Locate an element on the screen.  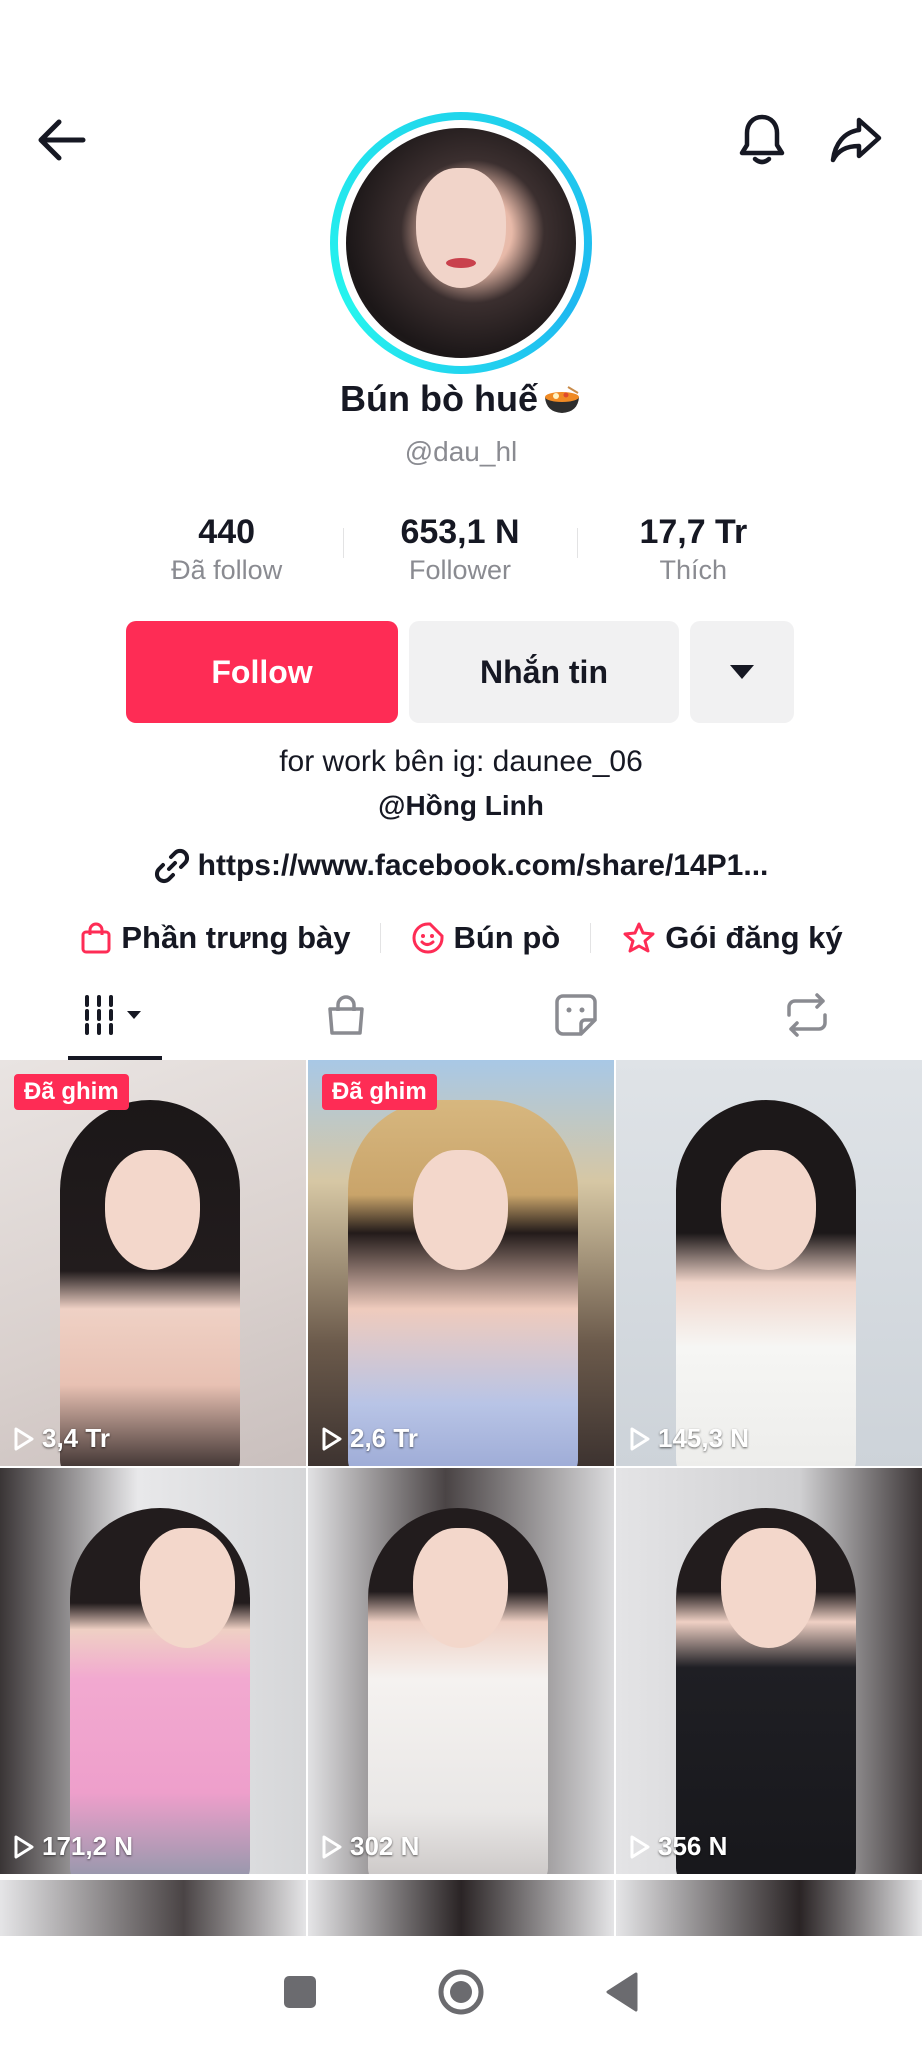
message-button: Nhắn tin is located at coordinates (544, 672).